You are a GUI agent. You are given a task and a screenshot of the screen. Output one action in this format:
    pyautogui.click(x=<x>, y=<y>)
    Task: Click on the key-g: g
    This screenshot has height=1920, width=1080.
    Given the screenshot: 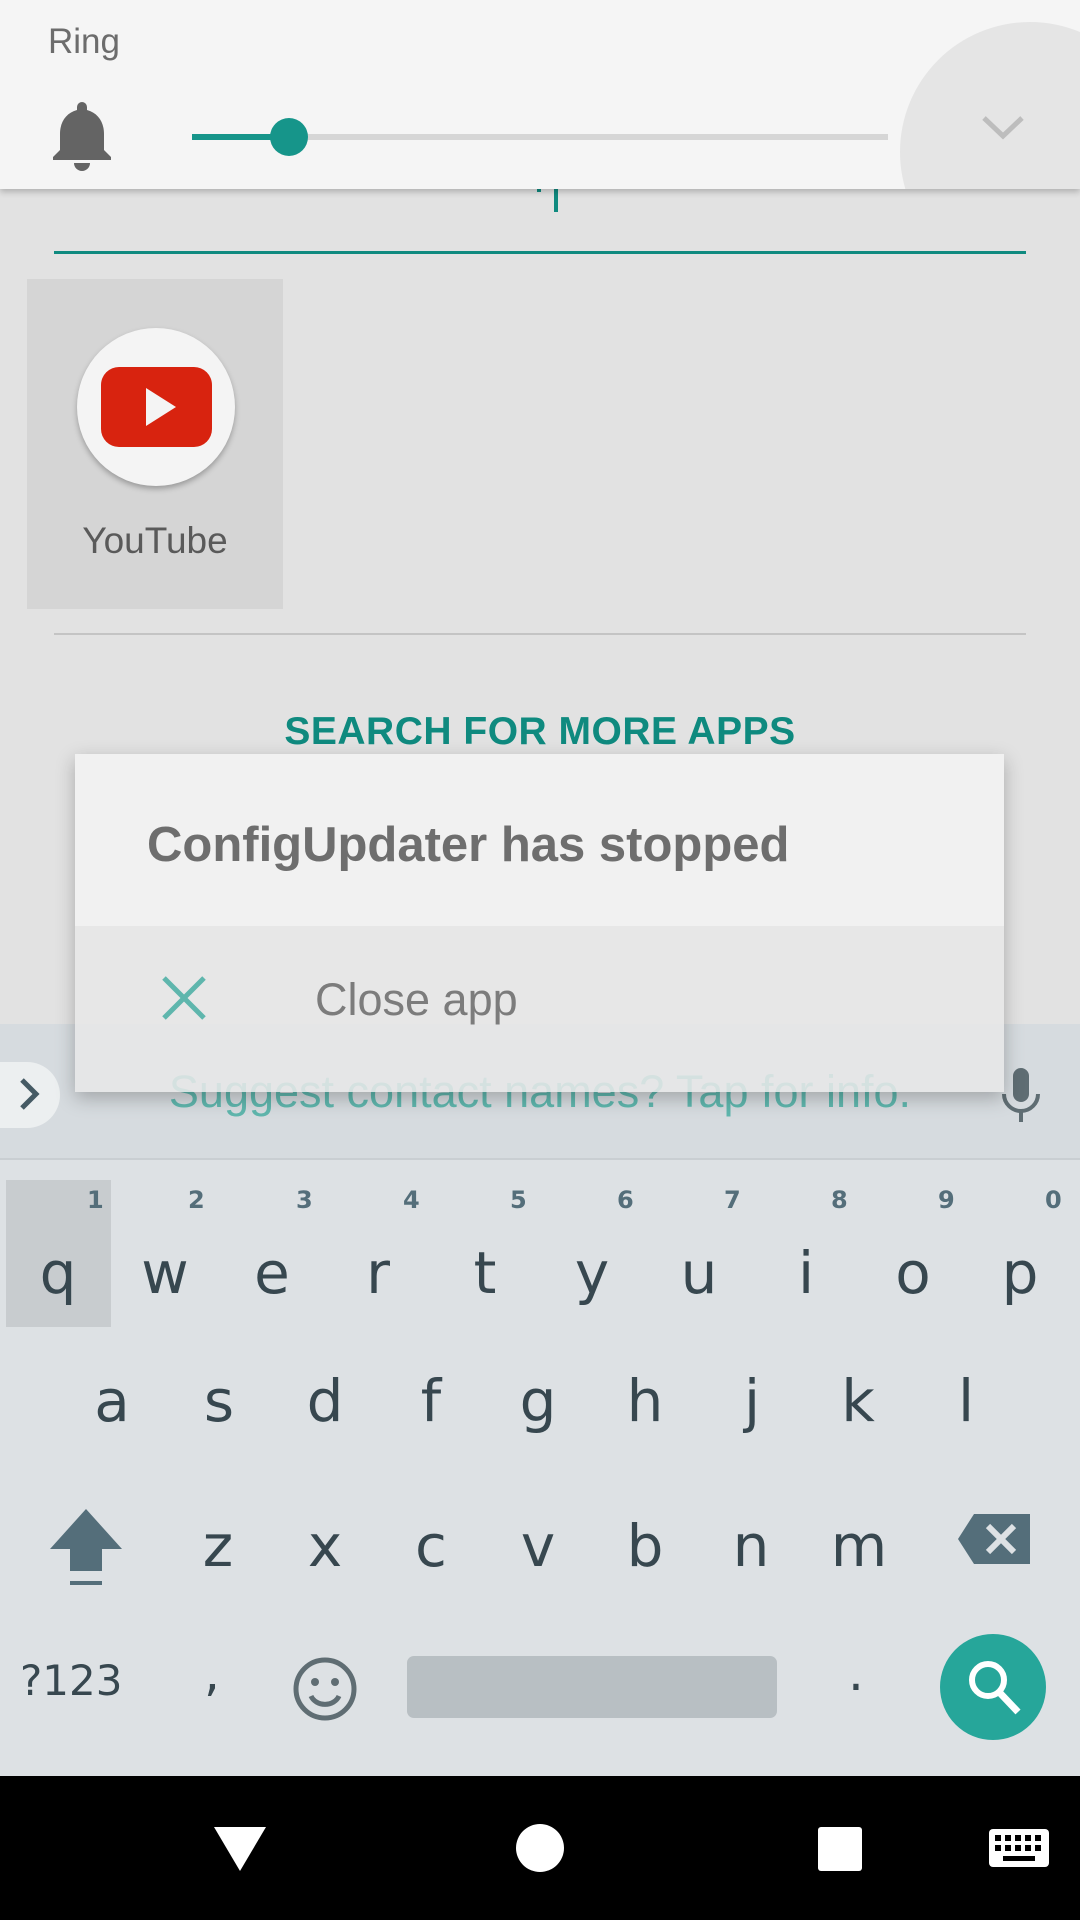 What is the action you would take?
    pyautogui.click(x=538, y=1416)
    